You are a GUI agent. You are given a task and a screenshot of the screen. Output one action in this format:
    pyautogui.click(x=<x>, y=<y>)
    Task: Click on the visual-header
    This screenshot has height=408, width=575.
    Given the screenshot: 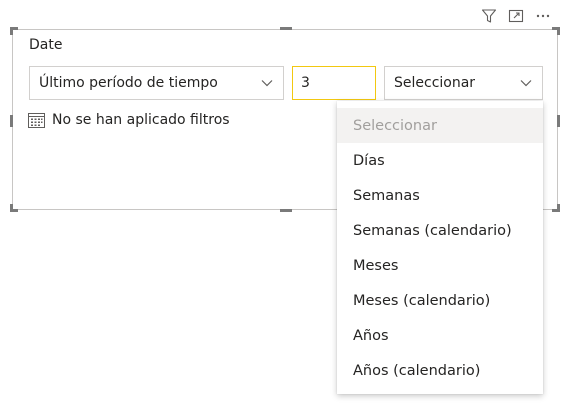 What is the action you would take?
    pyautogui.click(x=516, y=16)
    